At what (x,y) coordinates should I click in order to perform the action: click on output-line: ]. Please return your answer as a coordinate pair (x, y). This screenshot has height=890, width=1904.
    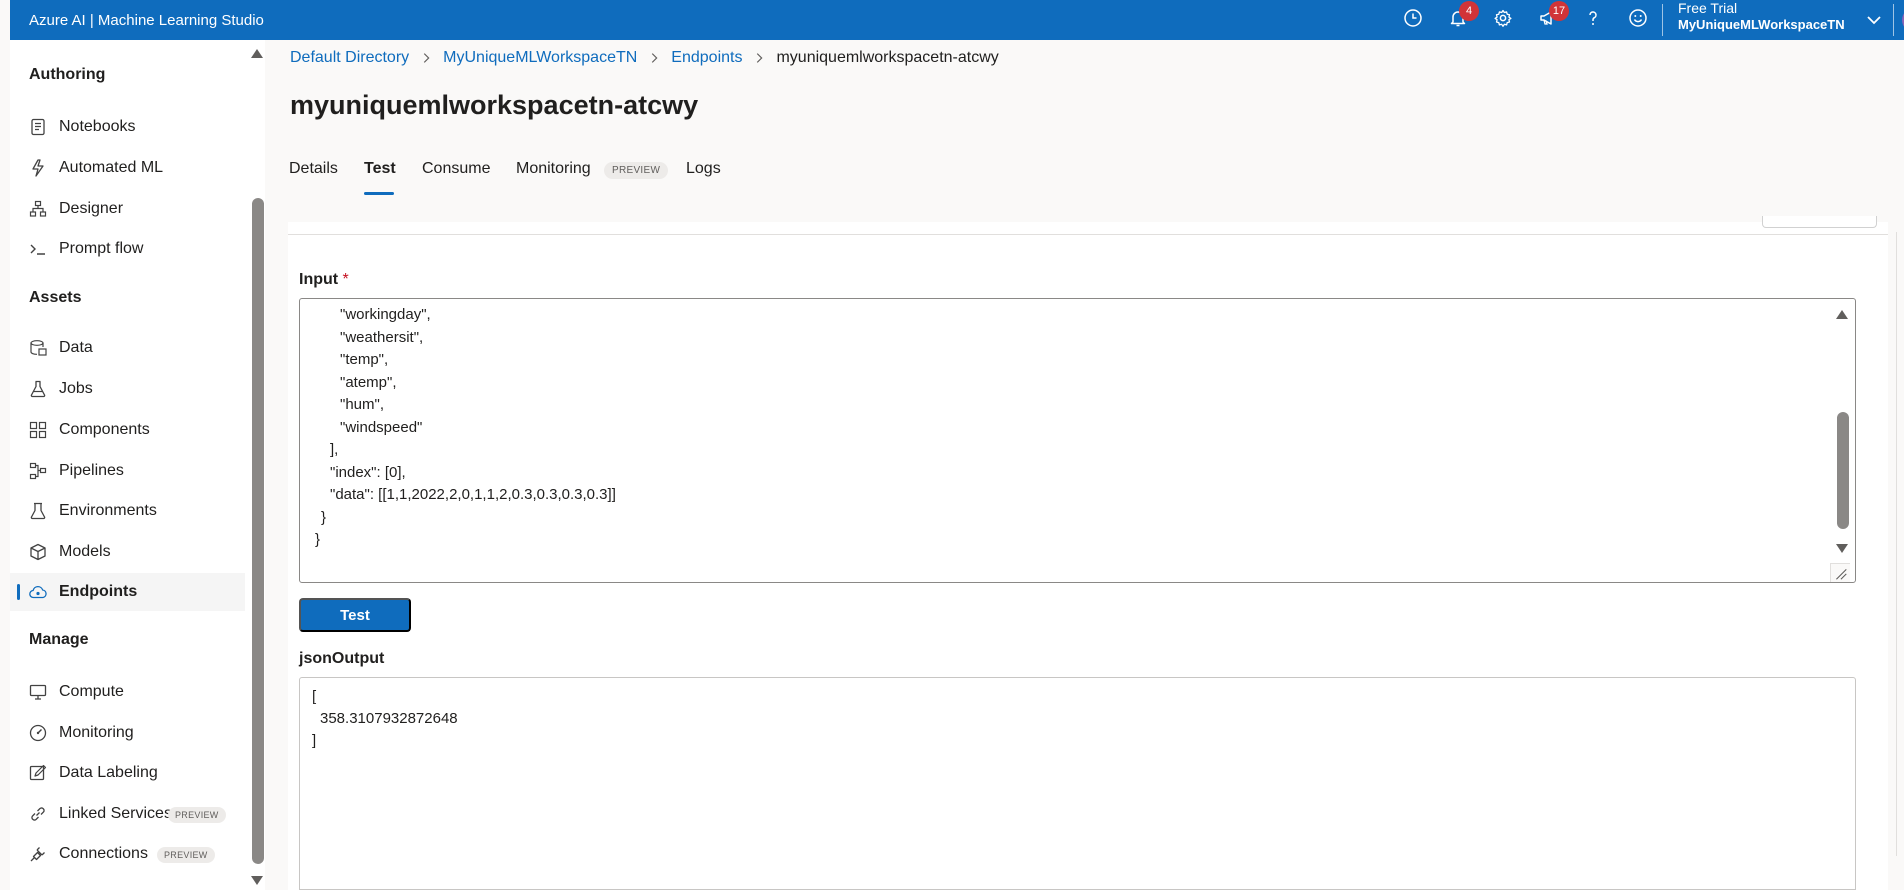
    Looking at the image, I should click on (314, 740).